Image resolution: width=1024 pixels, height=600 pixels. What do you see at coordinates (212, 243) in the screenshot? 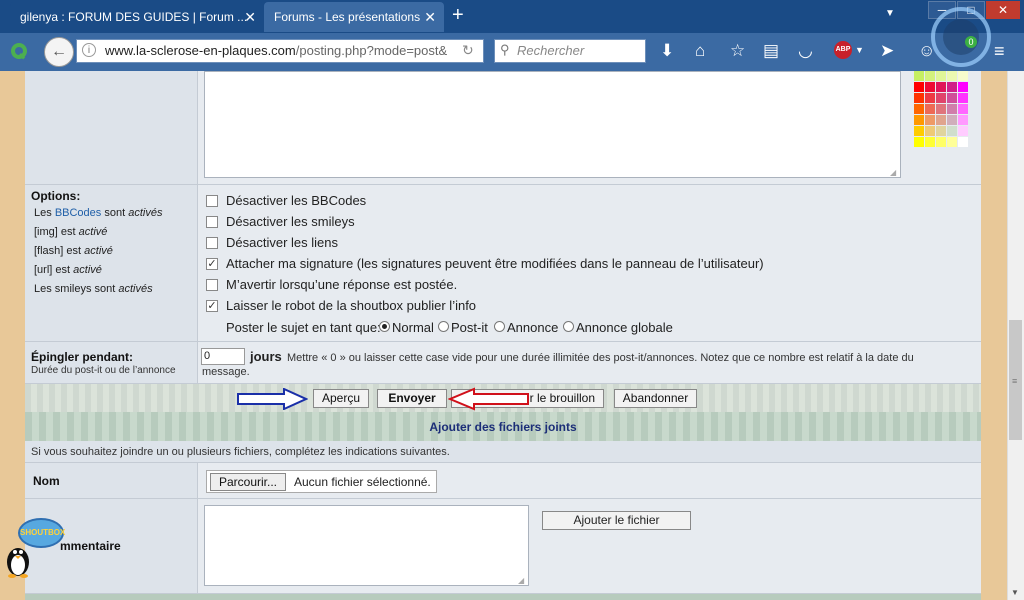
I see `disable-links-checkbox` at bounding box center [212, 243].